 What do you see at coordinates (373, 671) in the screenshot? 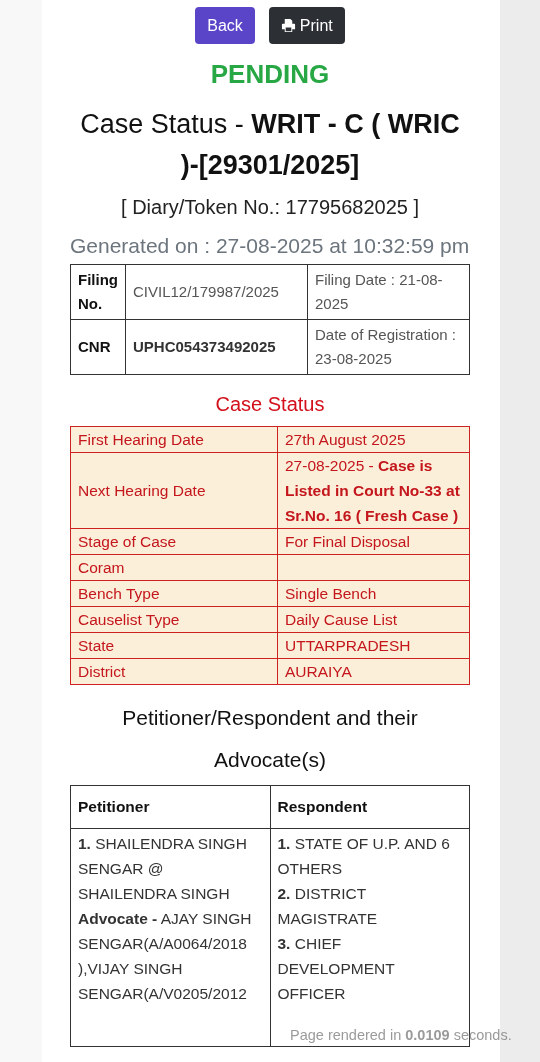
I see `table-cell: AURAIYA` at bounding box center [373, 671].